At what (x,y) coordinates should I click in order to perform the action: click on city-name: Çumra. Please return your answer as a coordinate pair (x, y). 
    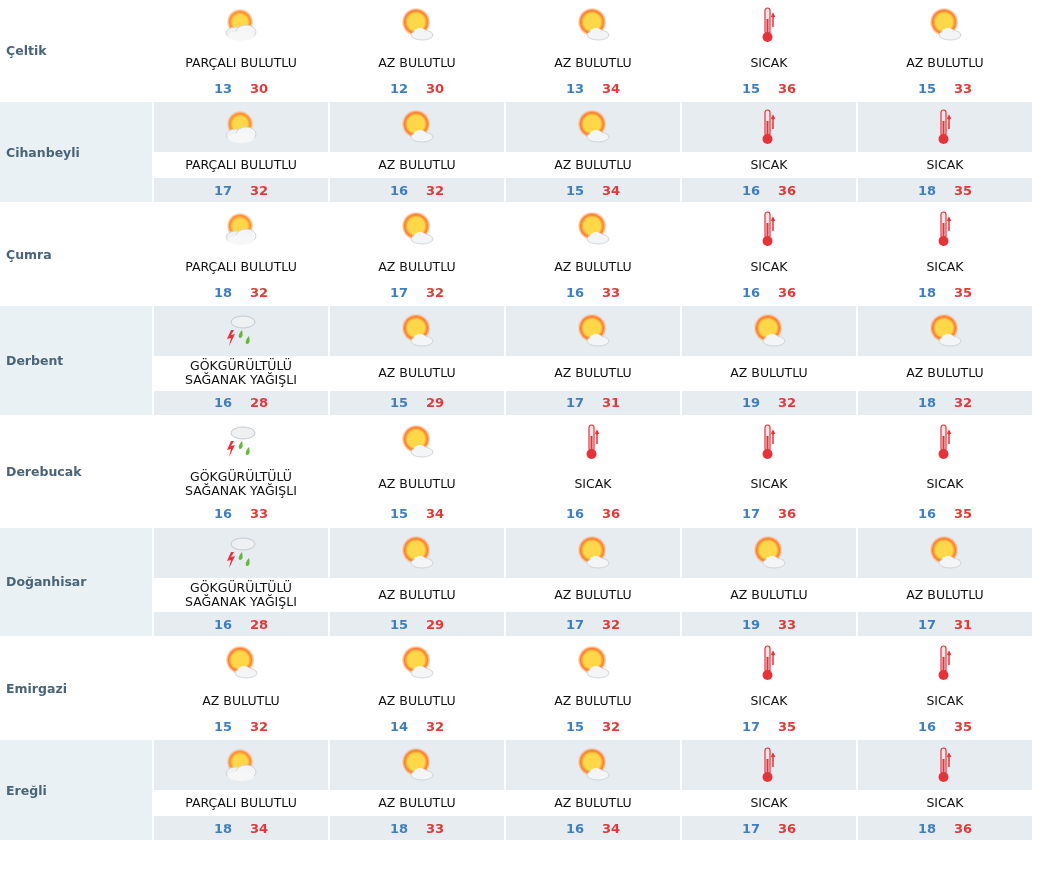
    Looking at the image, I should click on (29, 254).